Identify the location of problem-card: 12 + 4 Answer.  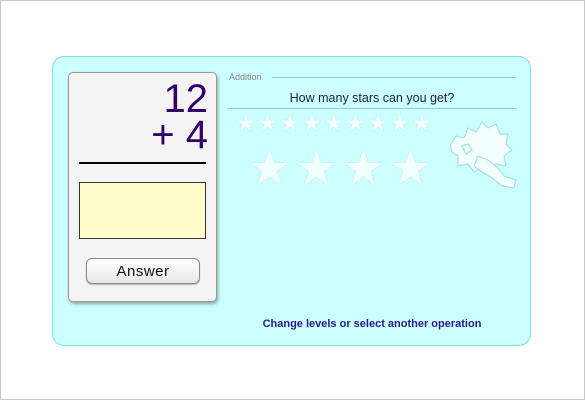
(142, 187).